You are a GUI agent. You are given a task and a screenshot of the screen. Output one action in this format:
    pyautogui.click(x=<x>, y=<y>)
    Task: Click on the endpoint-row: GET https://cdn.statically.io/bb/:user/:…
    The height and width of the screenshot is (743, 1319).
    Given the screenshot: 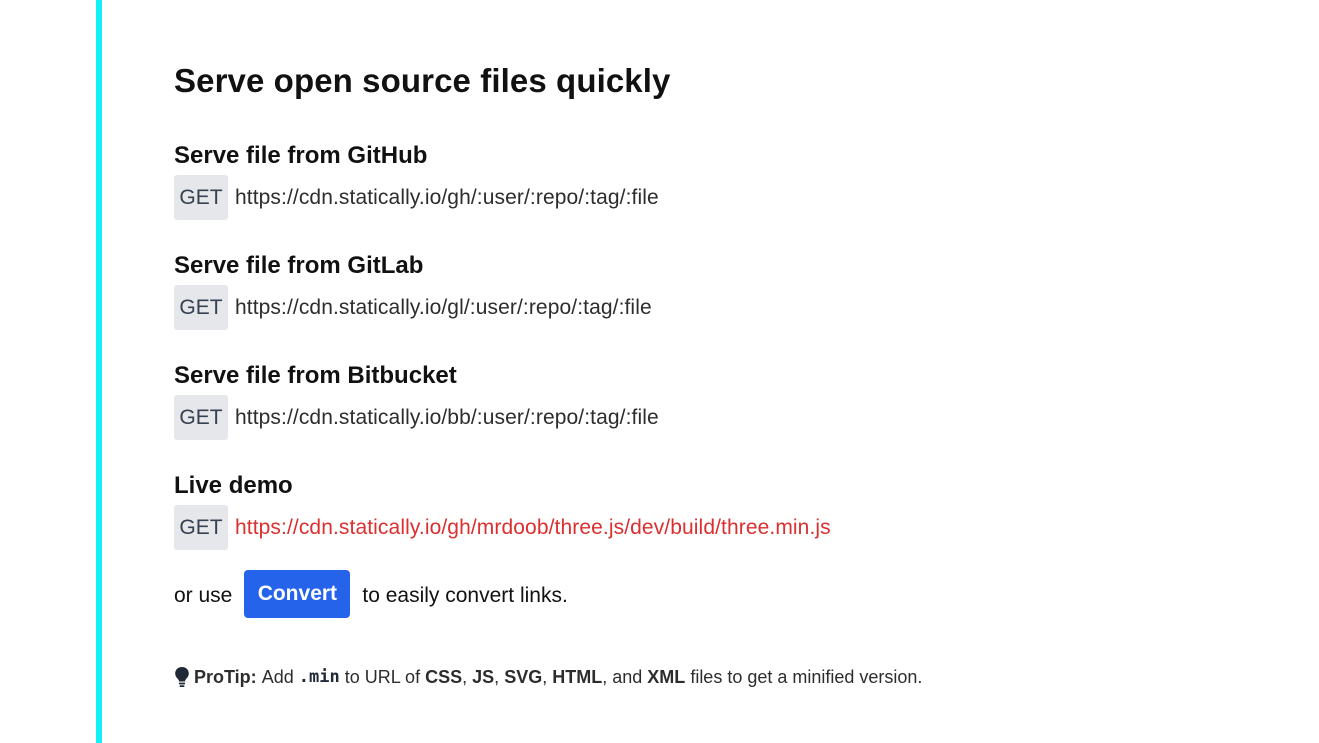 What is the action you would take?
    pyautogui.click(x=699, y=417)
    